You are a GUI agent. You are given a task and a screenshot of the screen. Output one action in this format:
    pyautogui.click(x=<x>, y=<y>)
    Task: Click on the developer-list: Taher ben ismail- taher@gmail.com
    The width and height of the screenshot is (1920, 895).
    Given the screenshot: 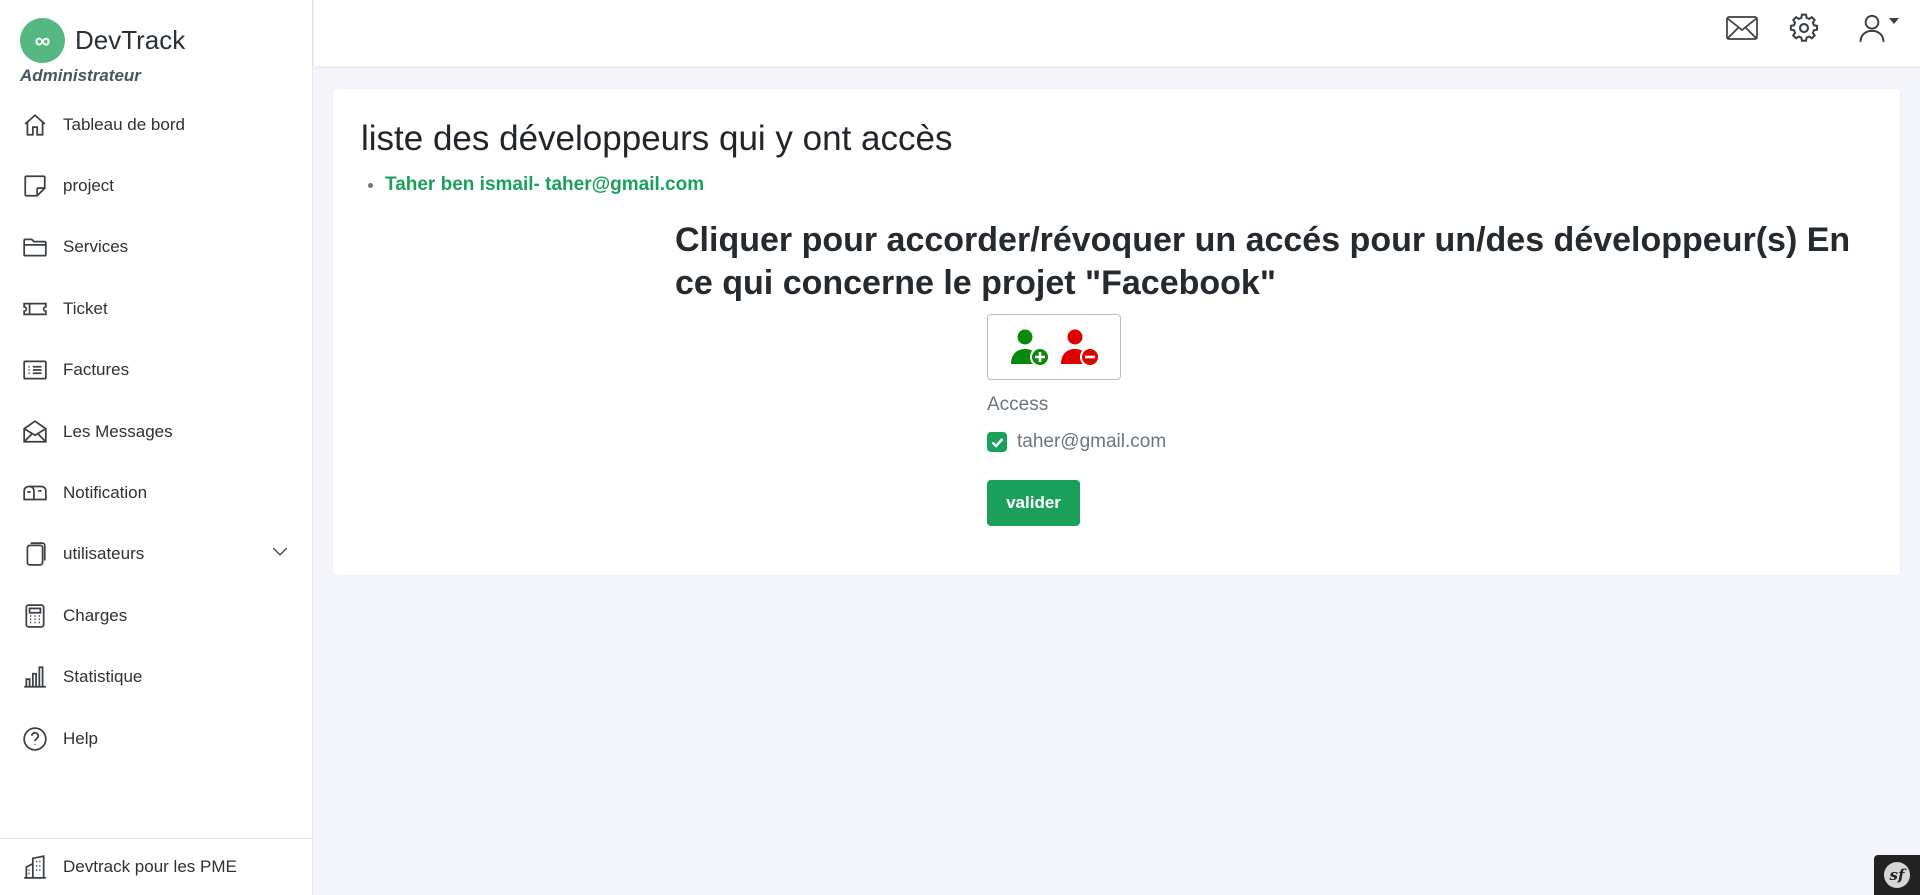 What is the action you would take?
    pyautogui.click(x=544, y=185)
    